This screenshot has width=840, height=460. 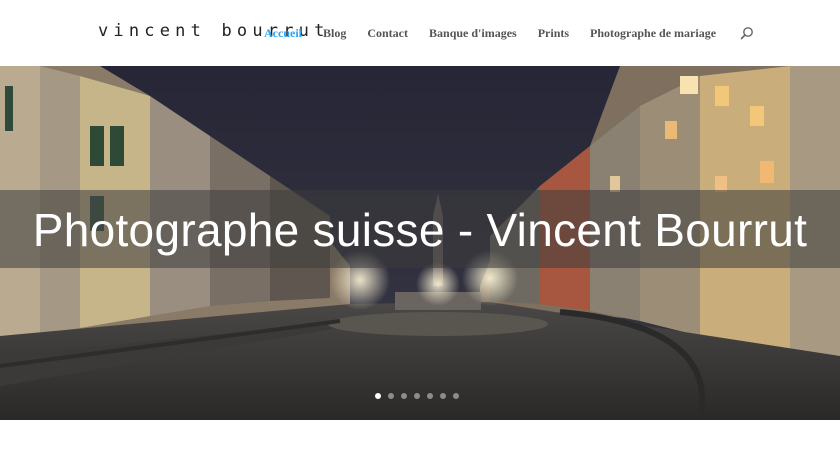 I want to click on nav-item-photographe-de-mariage: Photographe de mariage, so click(x=653, y=34).